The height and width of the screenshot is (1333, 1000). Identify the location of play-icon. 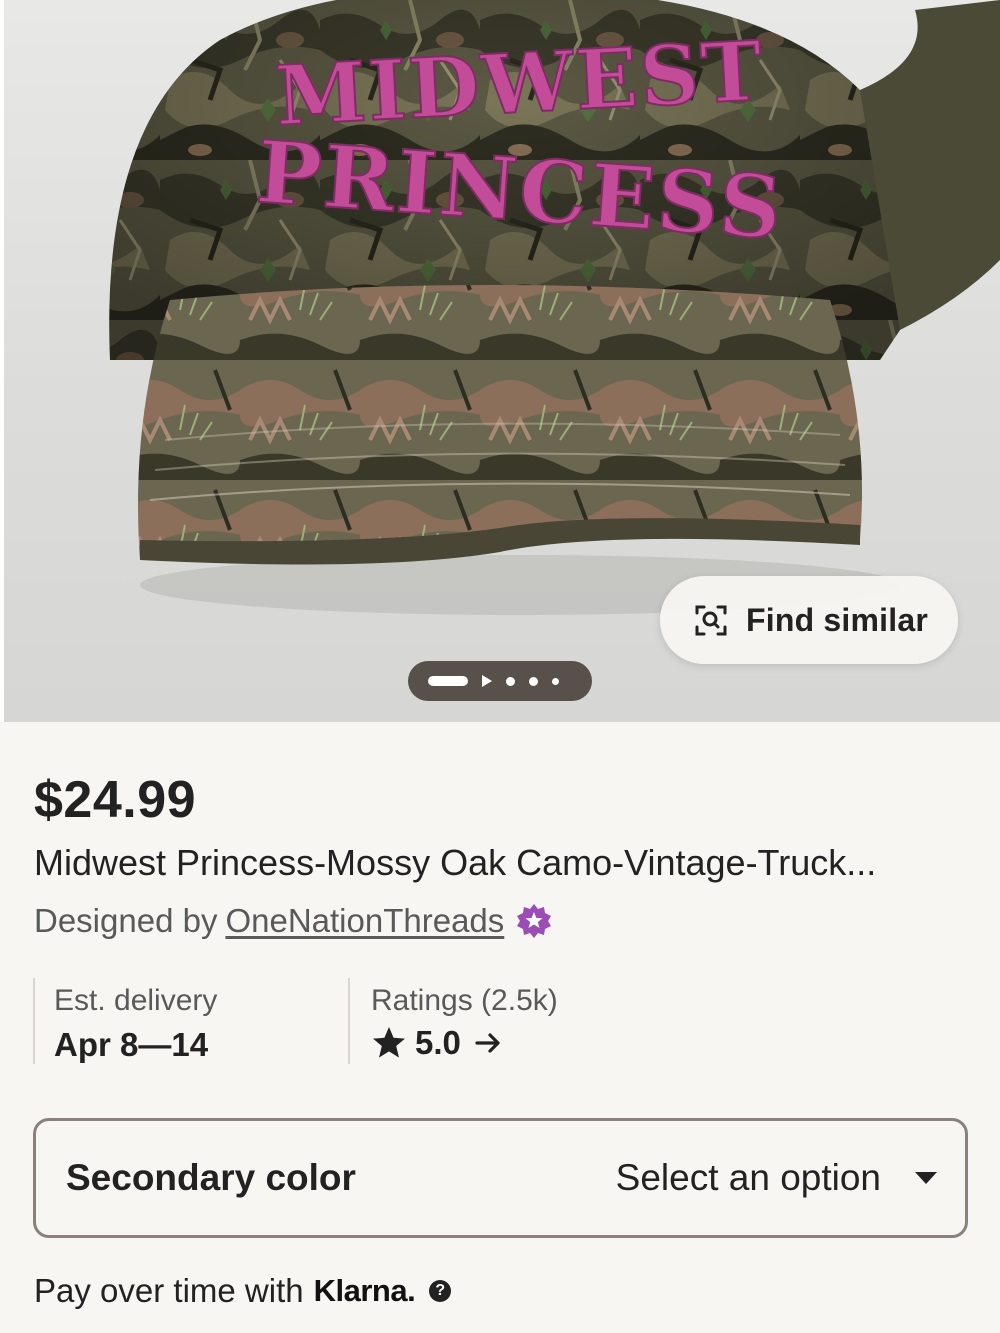
(487, 681).